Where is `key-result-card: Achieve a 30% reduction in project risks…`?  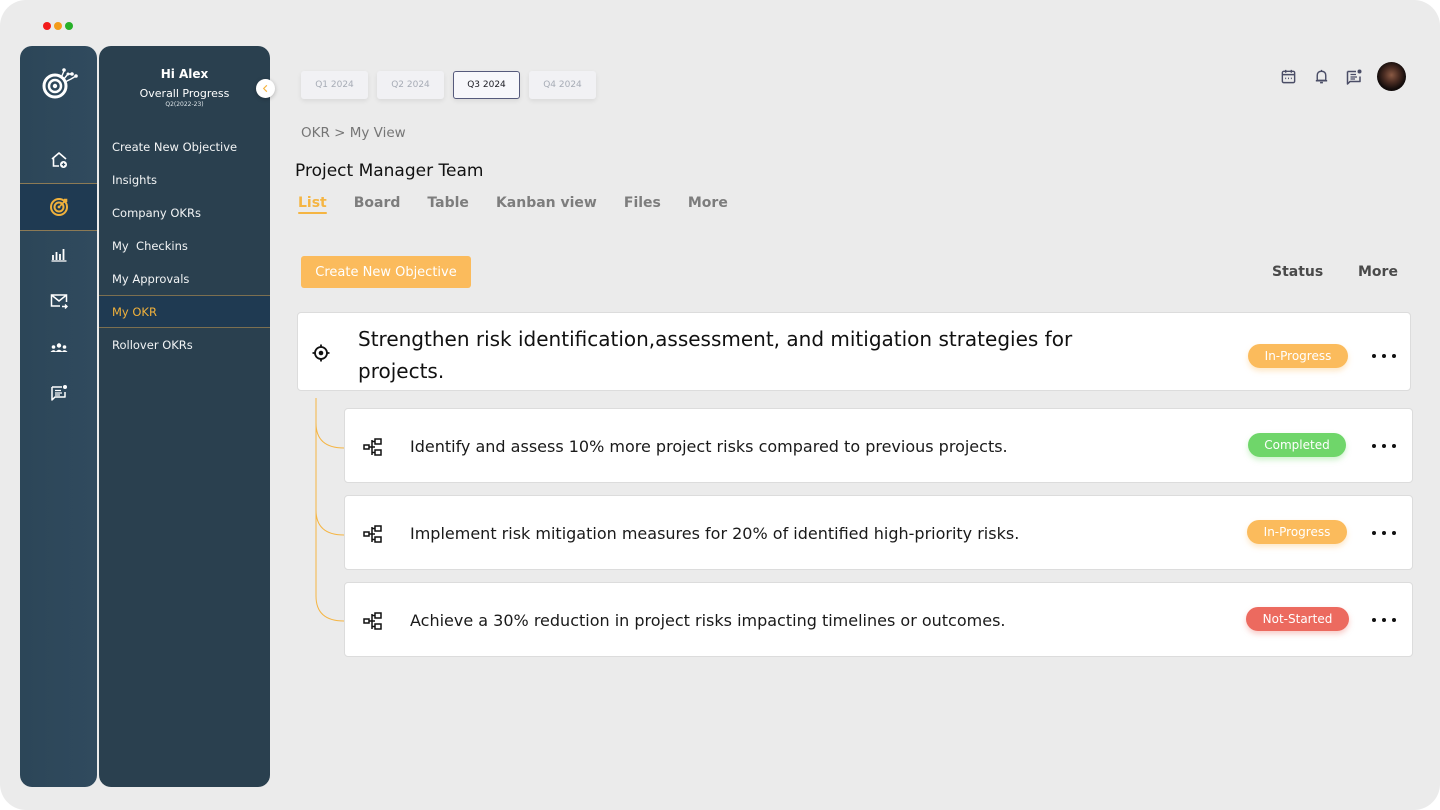 key-result-card: Achieve a 30% reduction in project risks… is located at coordinates (878, 619).